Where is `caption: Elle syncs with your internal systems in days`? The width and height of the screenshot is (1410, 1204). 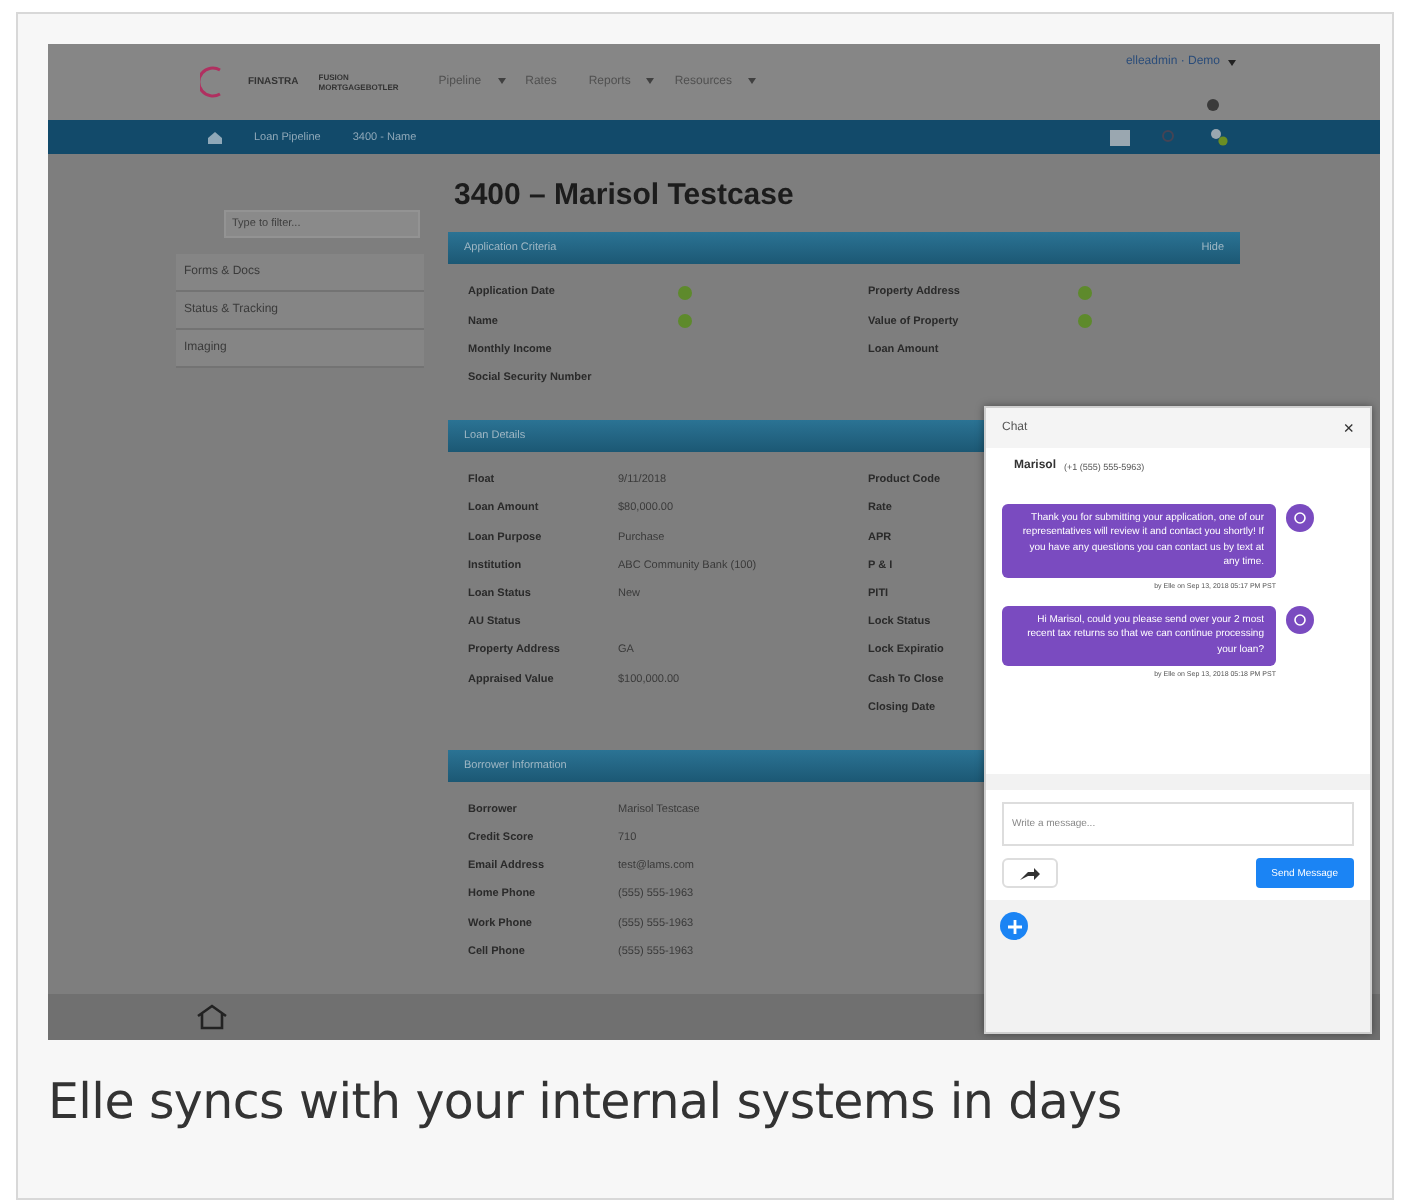 caption: Elle syncs with your internal systems in days is located at coordinates (586, 1101).